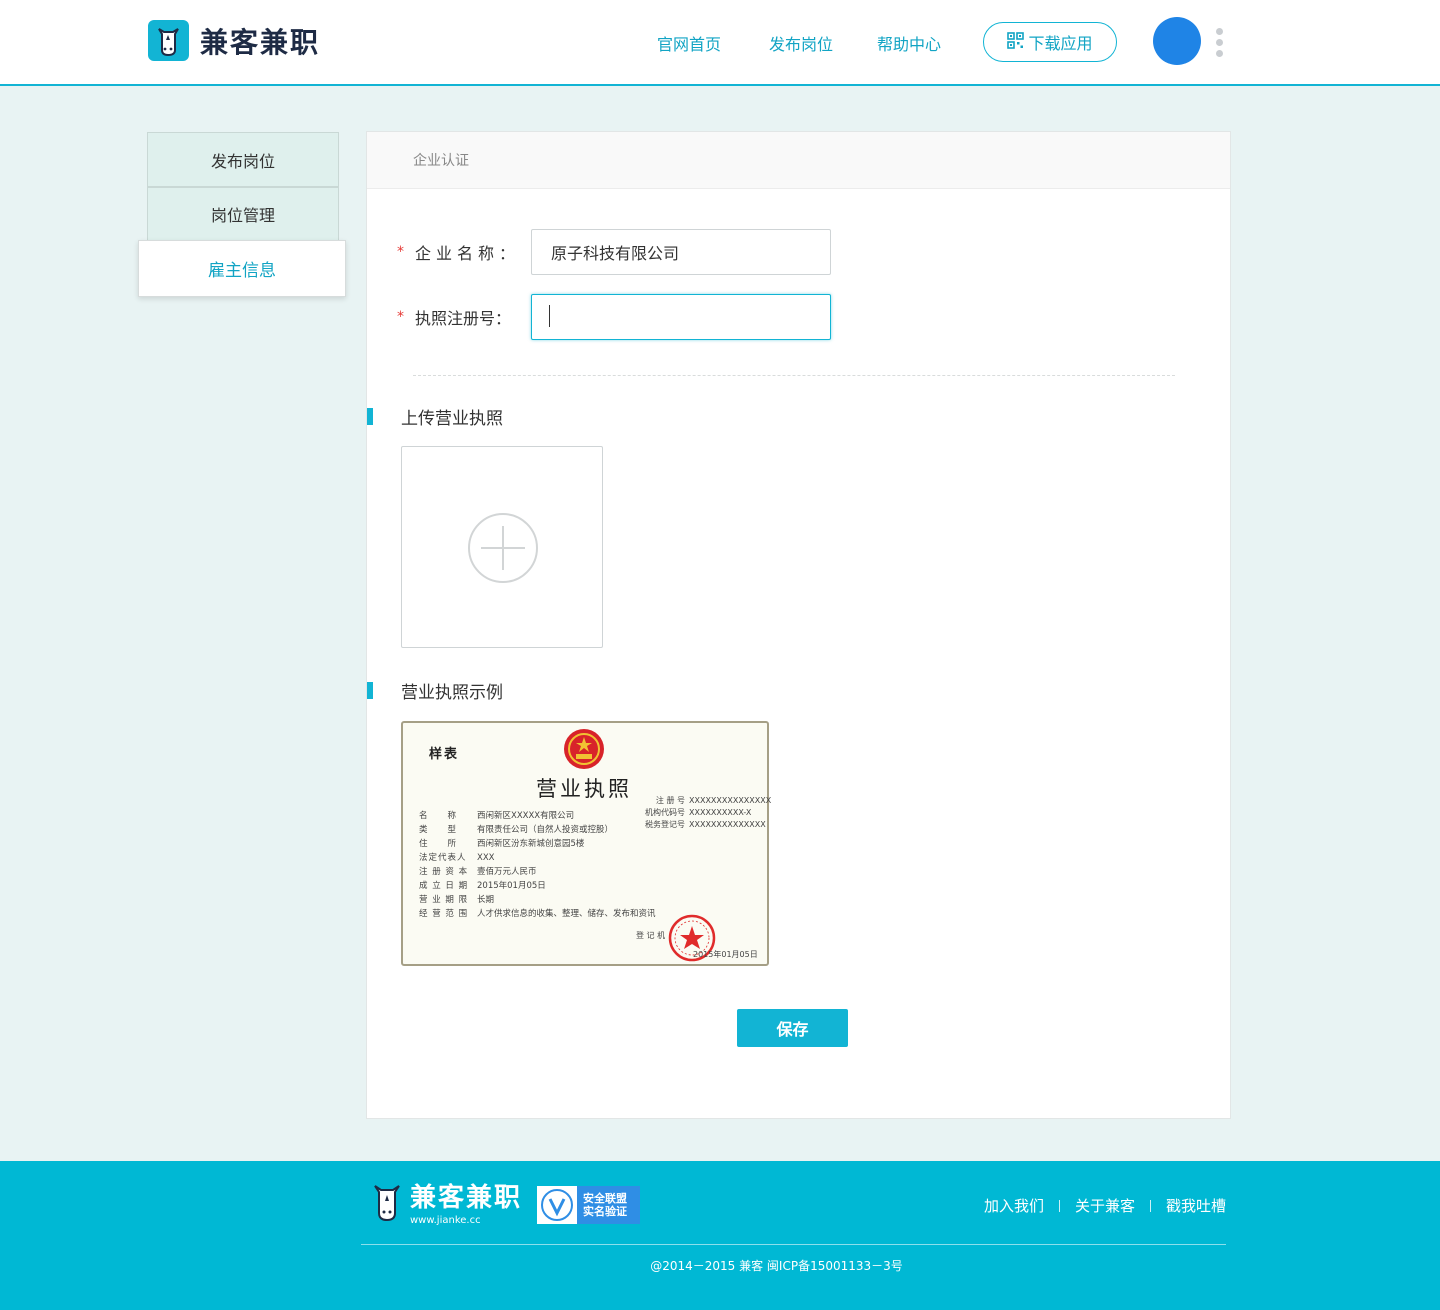 The height and width of the screenshot is (1310, 1440). I want to click on footer-brand: 兼客兼职 www.jianke.cc, so click(447, 1205).